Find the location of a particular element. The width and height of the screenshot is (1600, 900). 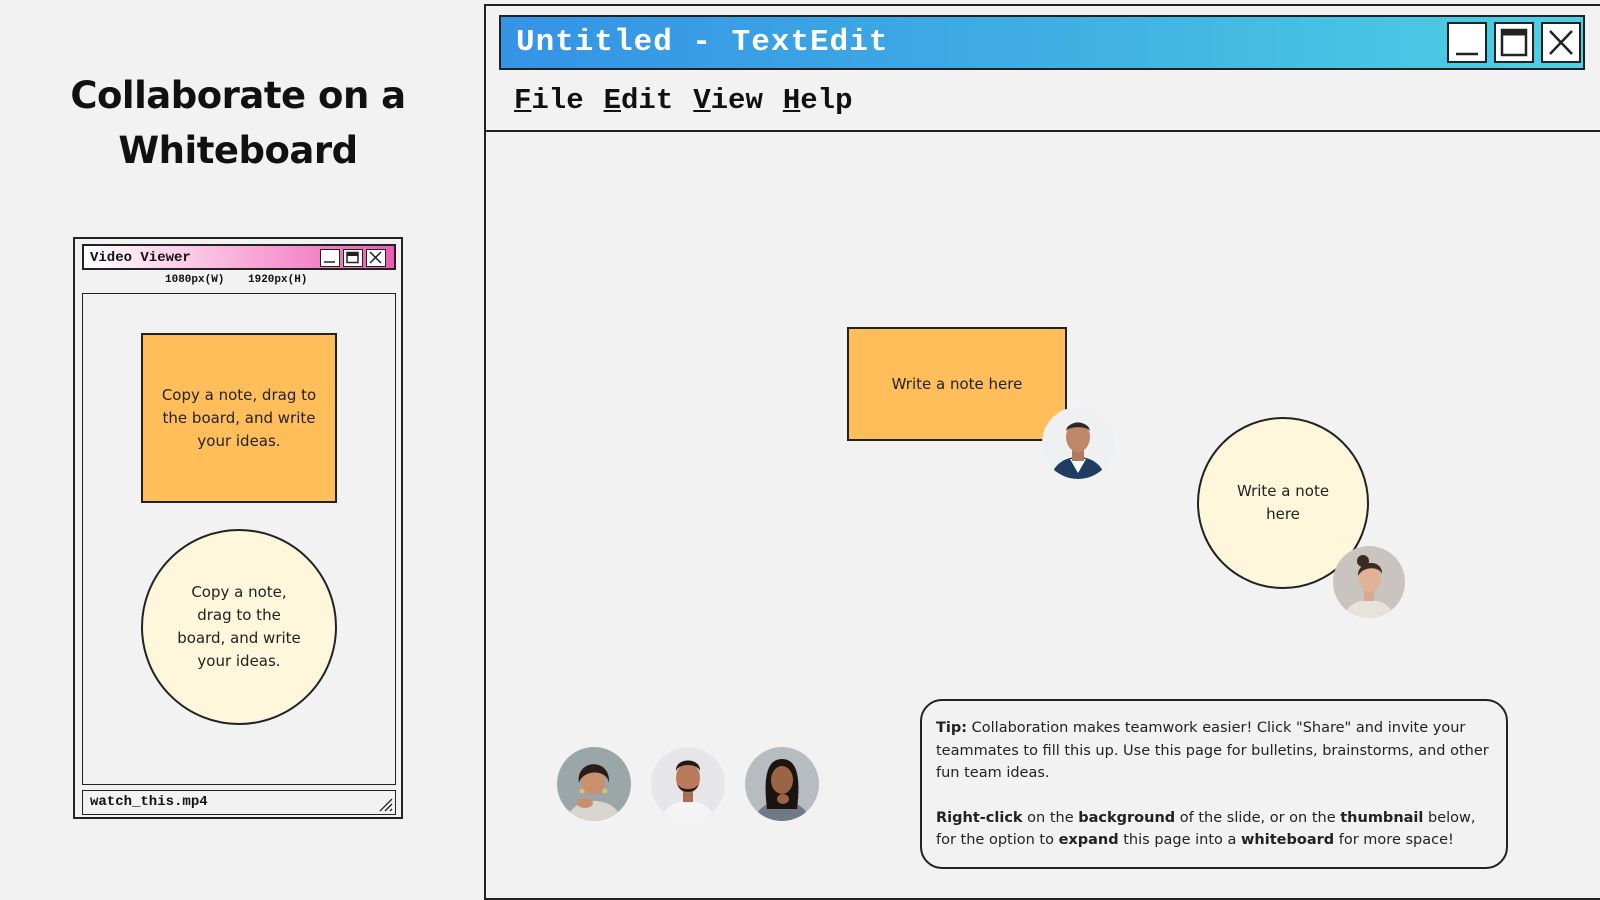

page-heading-line2: Whiteboard is located at coordinates (238, 150).